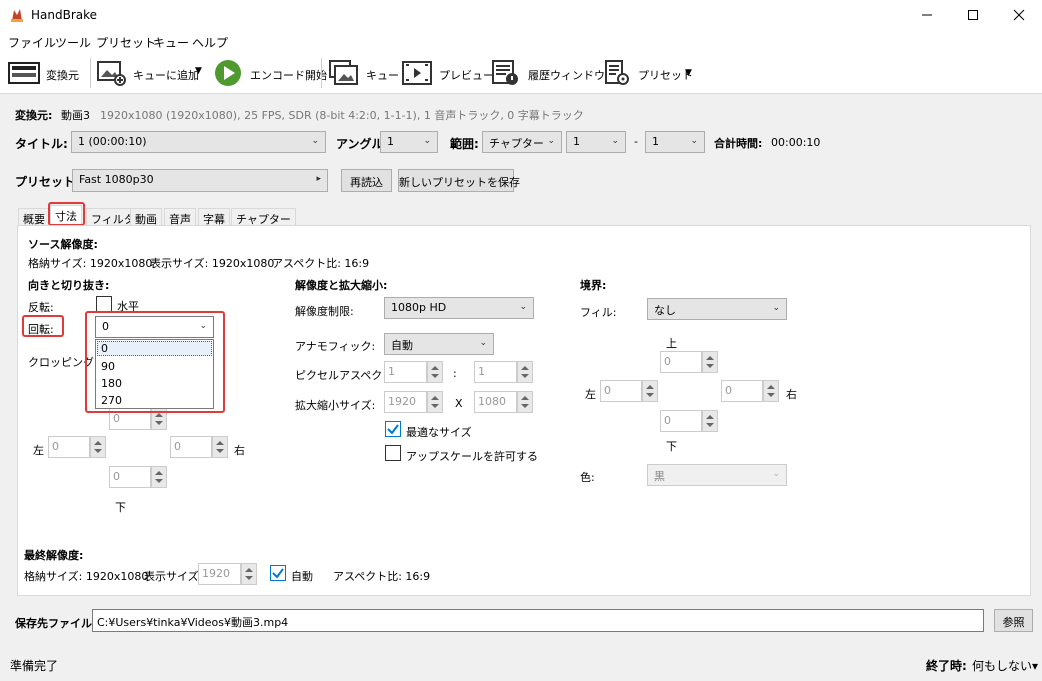 Image resolution: width=1042 pixels, height=681 pixels. I want to click on add-queue-icon, so click(112, 74).